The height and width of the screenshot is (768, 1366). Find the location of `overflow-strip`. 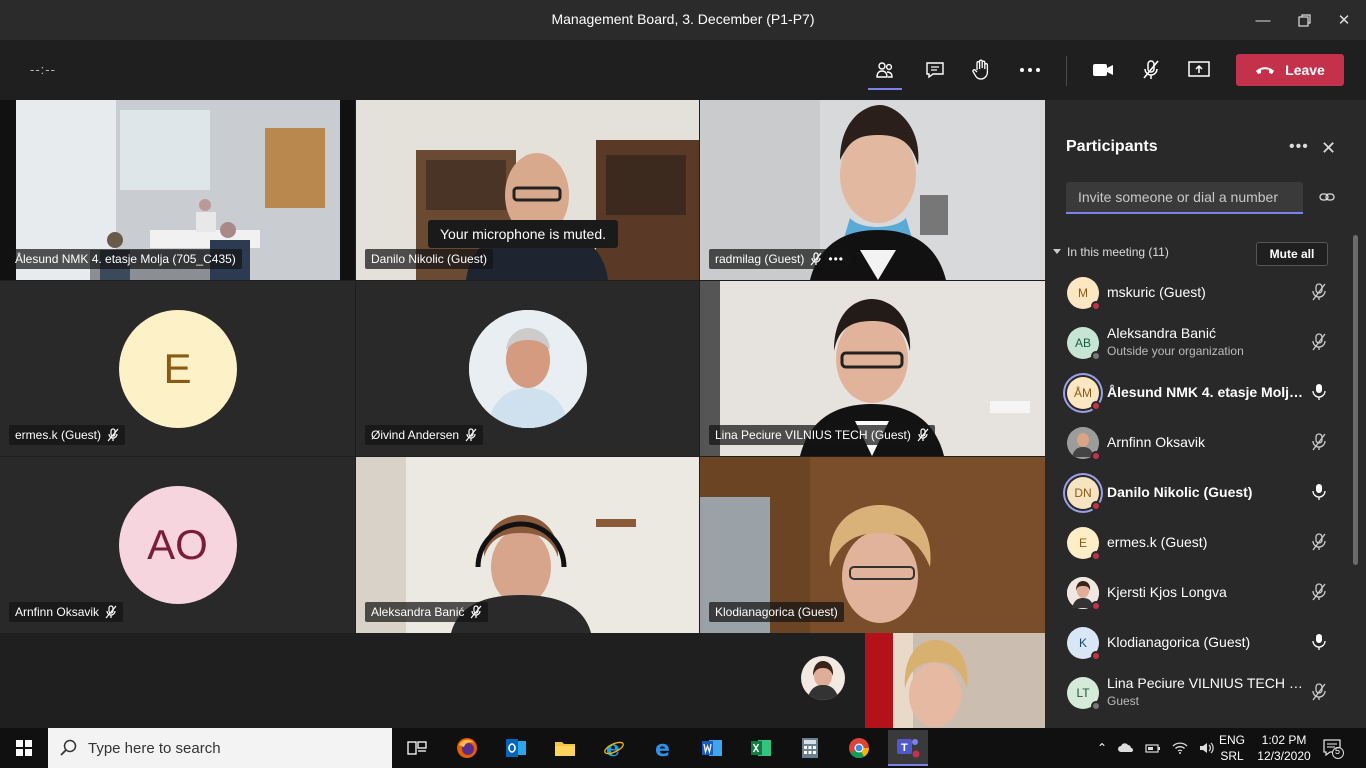

overflow-strip is located at coordinates (522, 680).